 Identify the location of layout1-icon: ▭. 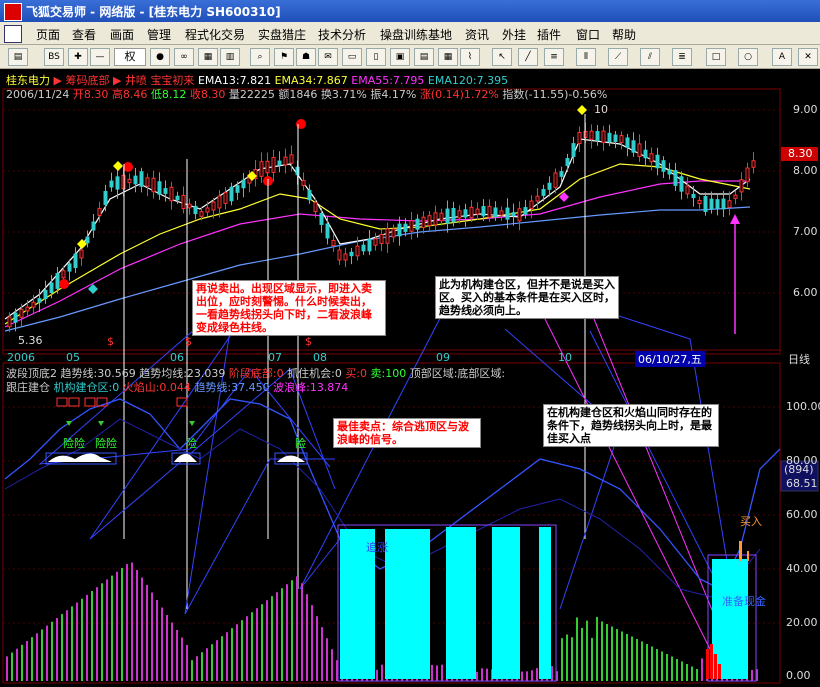
(352, 57).